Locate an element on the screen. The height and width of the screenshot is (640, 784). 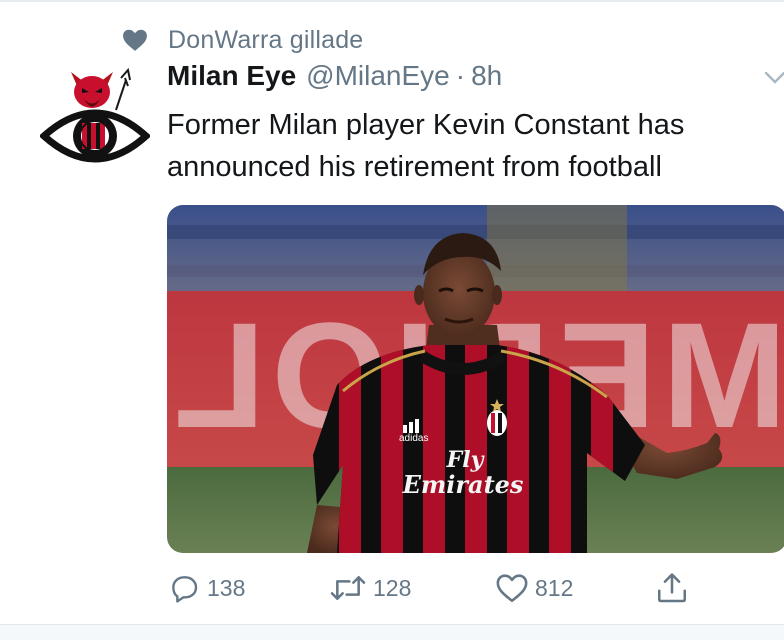
author-handle: @MilanEye is located at coordinates (378, 76).